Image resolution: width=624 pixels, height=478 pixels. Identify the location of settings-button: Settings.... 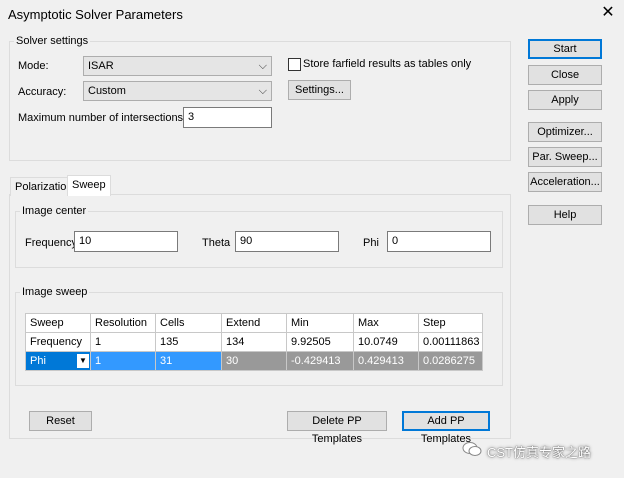
(319, 90).